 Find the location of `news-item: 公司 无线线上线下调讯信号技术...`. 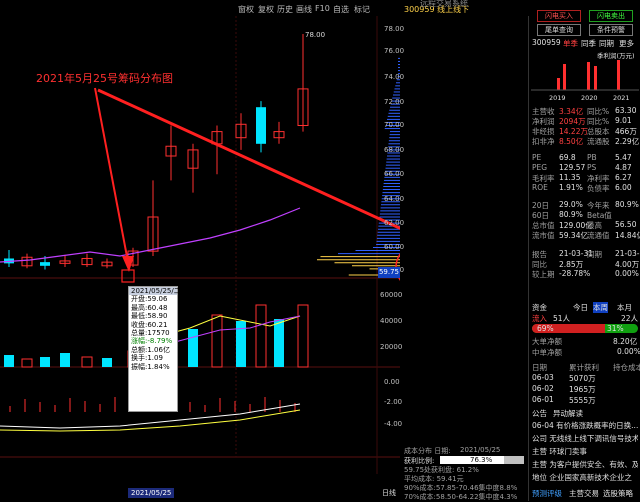

news-item: 公司 无线线上线下调讯信号技术... is located at coordinates (585, 438).